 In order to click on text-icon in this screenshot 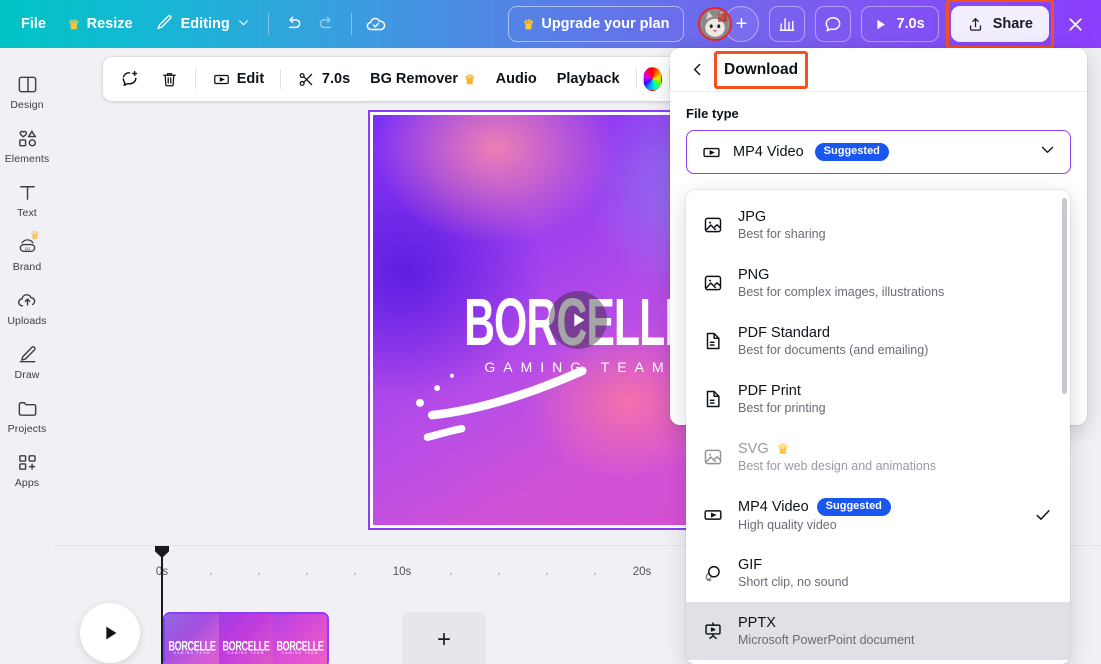, I will do `click(27, 193)`.